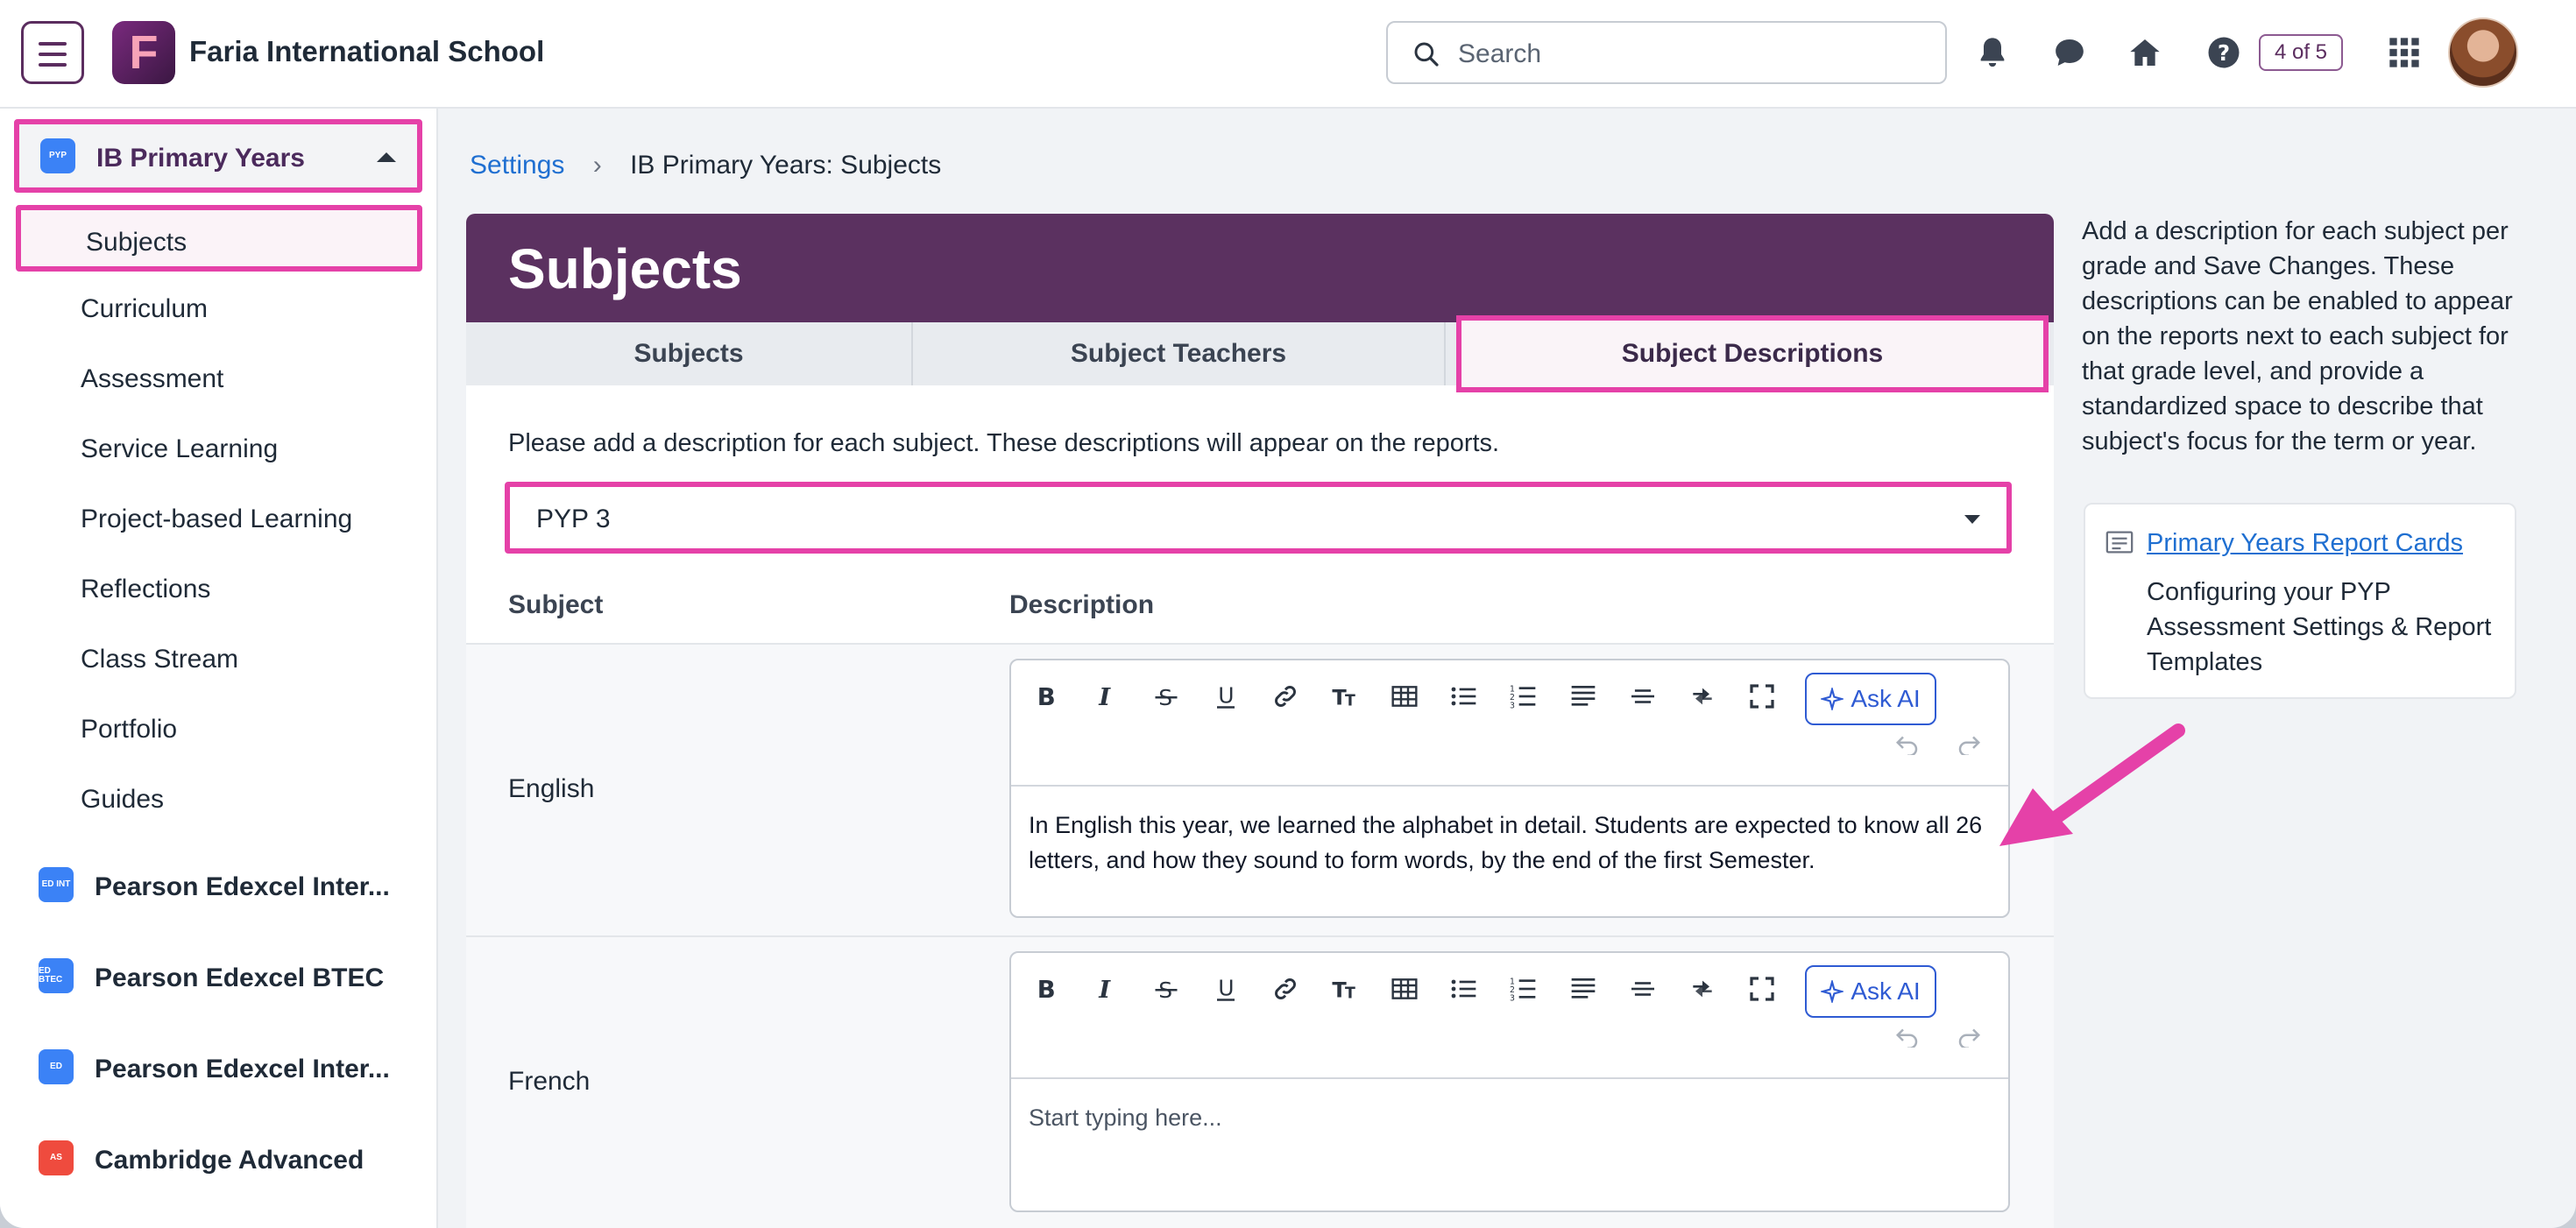  What do you see at coordinates (1258, 518) in the screenshot?
I see `grade-select: PYP 3` at bounding box center [1258, 518].